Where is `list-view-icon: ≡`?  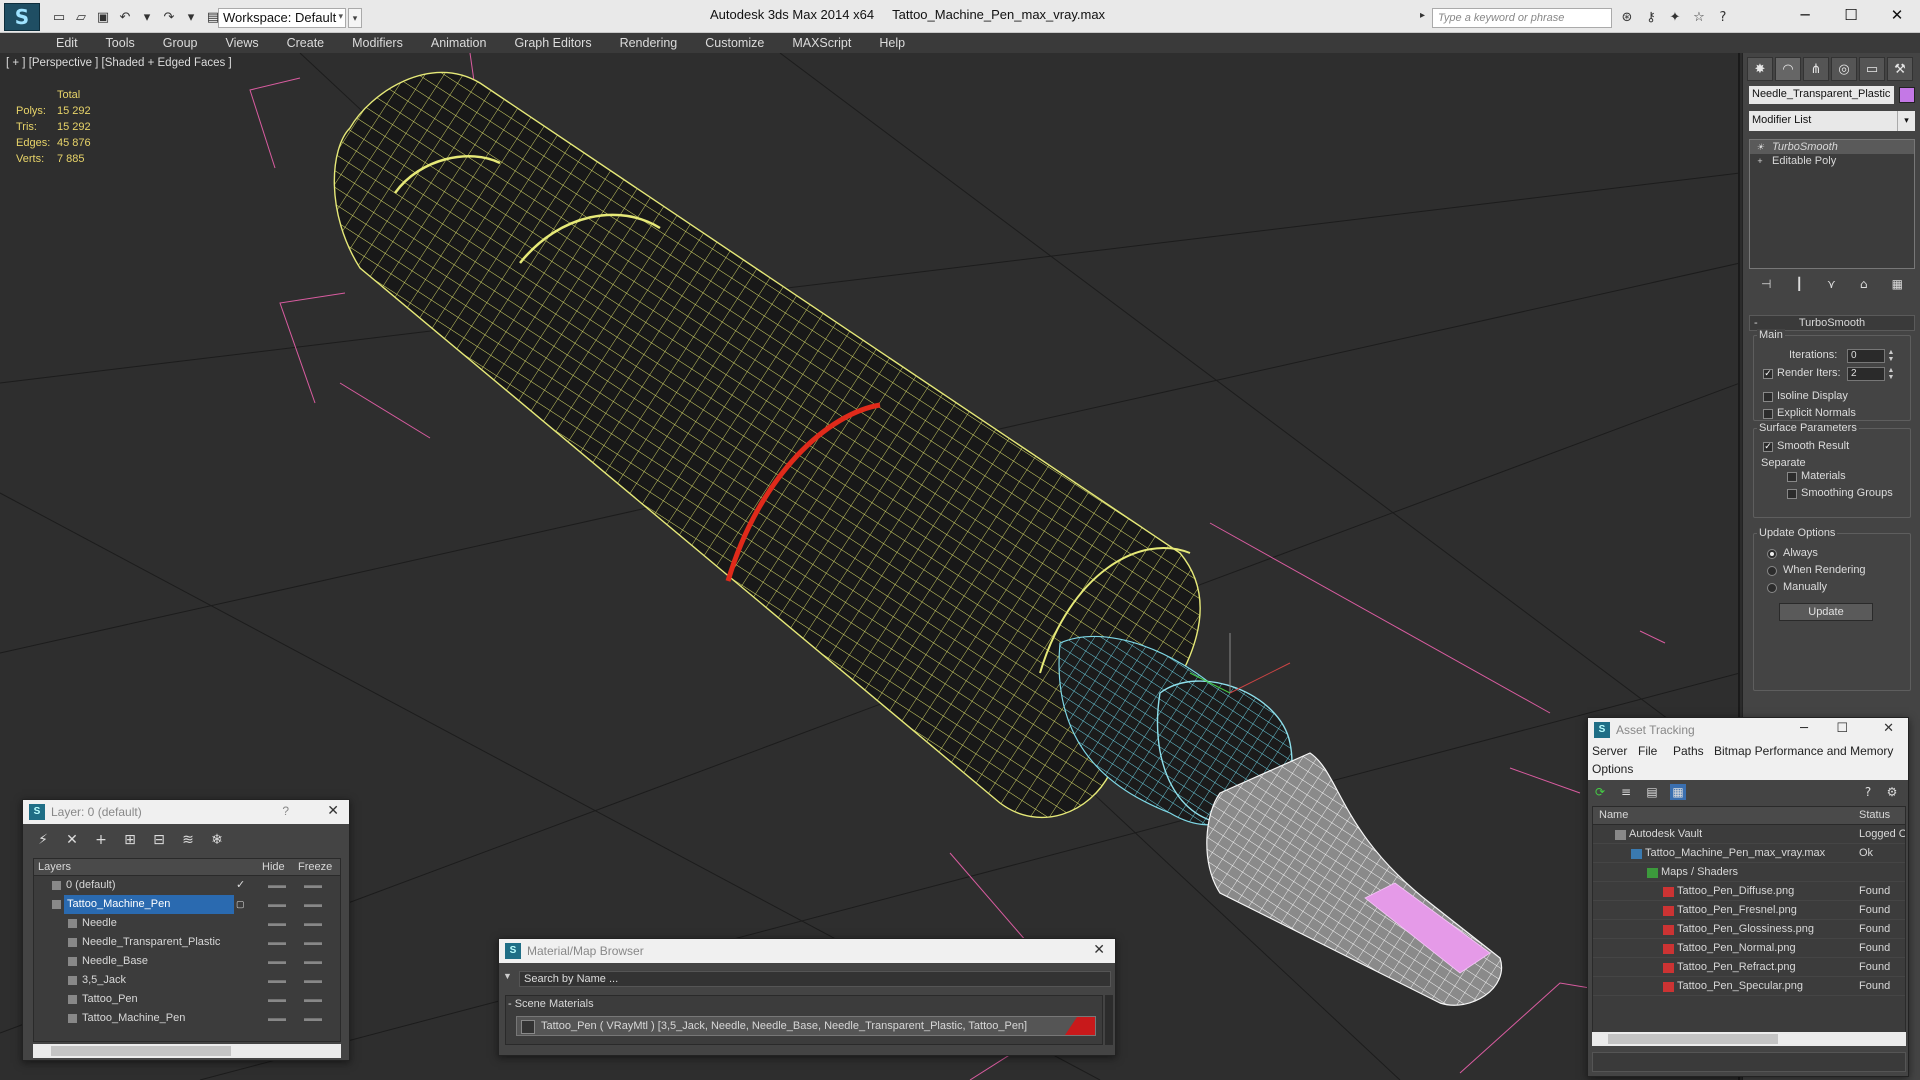 list-view-icon: ≡ is located at coordinates (1626, 792).